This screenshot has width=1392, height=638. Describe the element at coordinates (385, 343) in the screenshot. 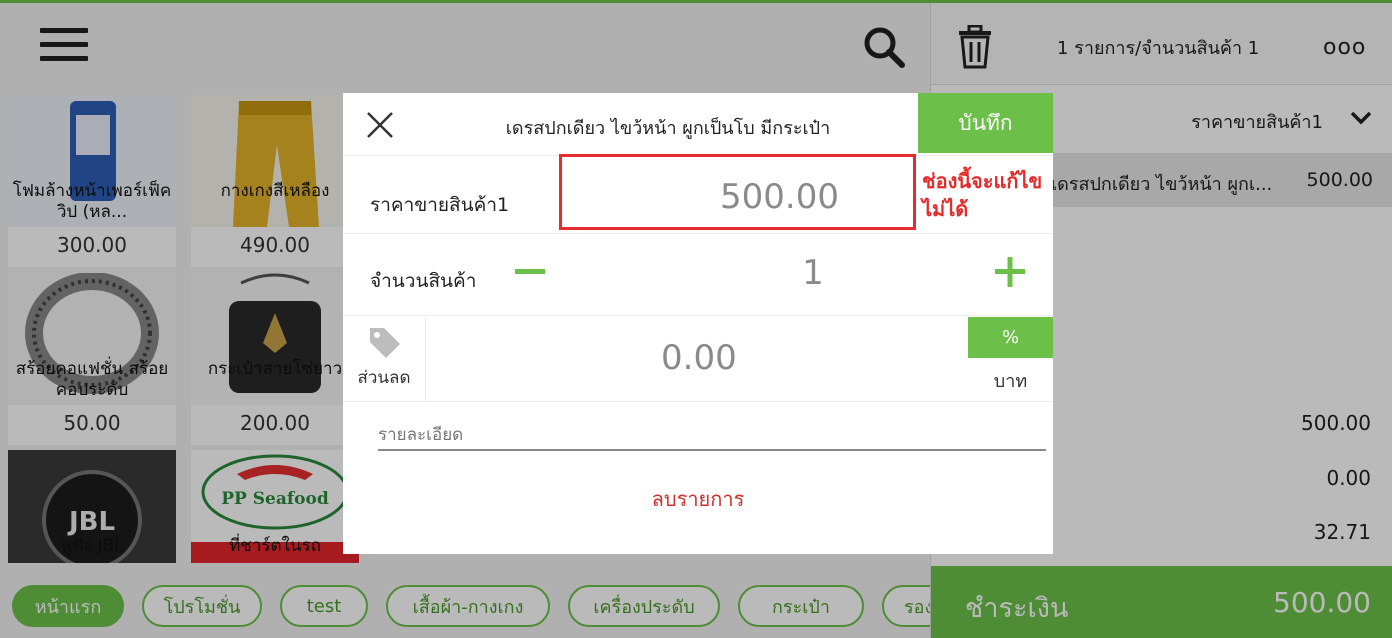

I see `tag-icon` at that location.